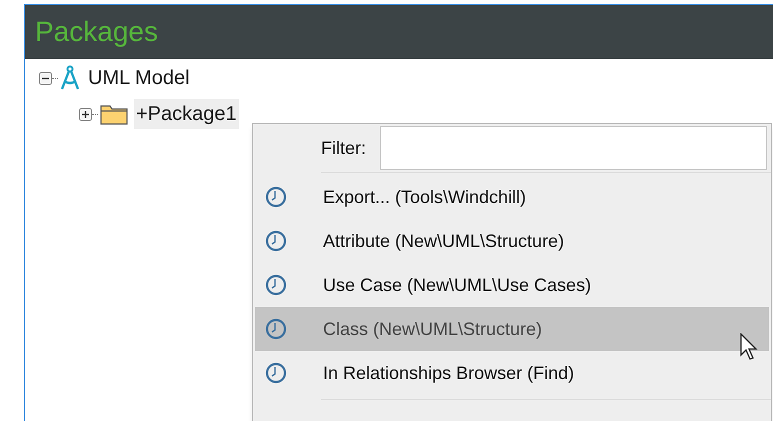  I want to click on expand-icon, so click(85, 114).